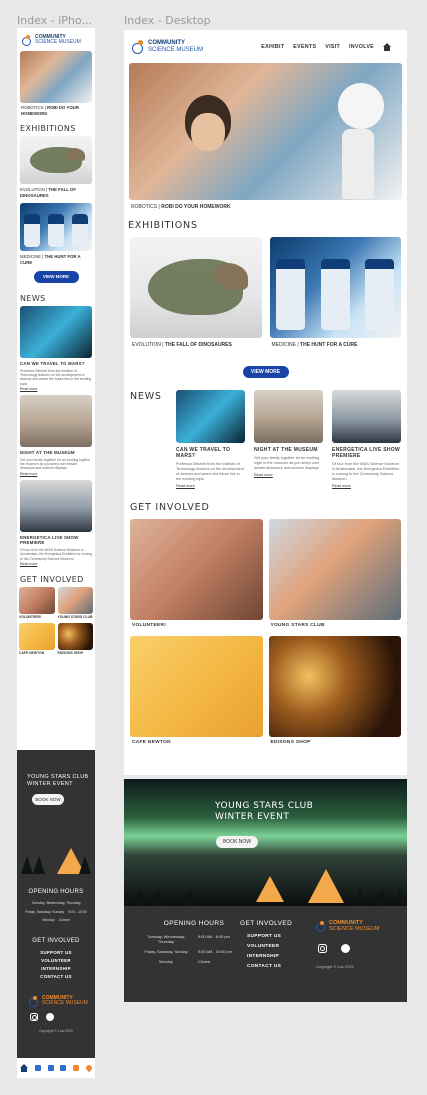 The image size is (427, 1095). I want to click on banner-line1: YOUNG STARS CLUB, so click(58, 777).